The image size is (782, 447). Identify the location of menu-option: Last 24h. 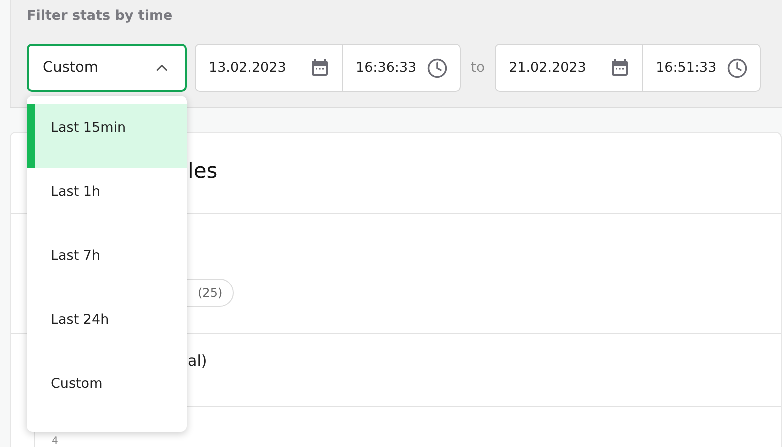
(107, 328).